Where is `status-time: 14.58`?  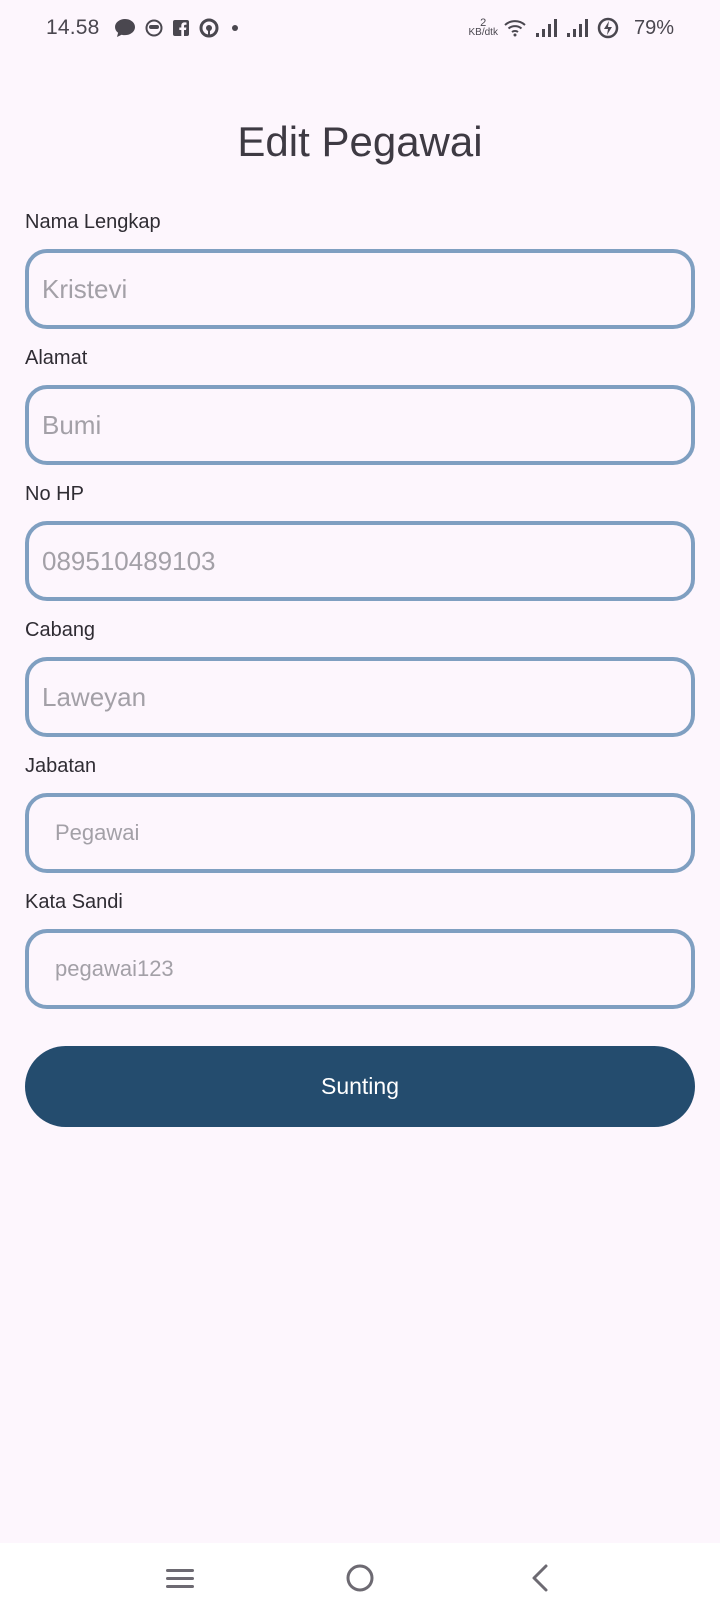 status-time: 14.58 is located at coordinates (73, 27).